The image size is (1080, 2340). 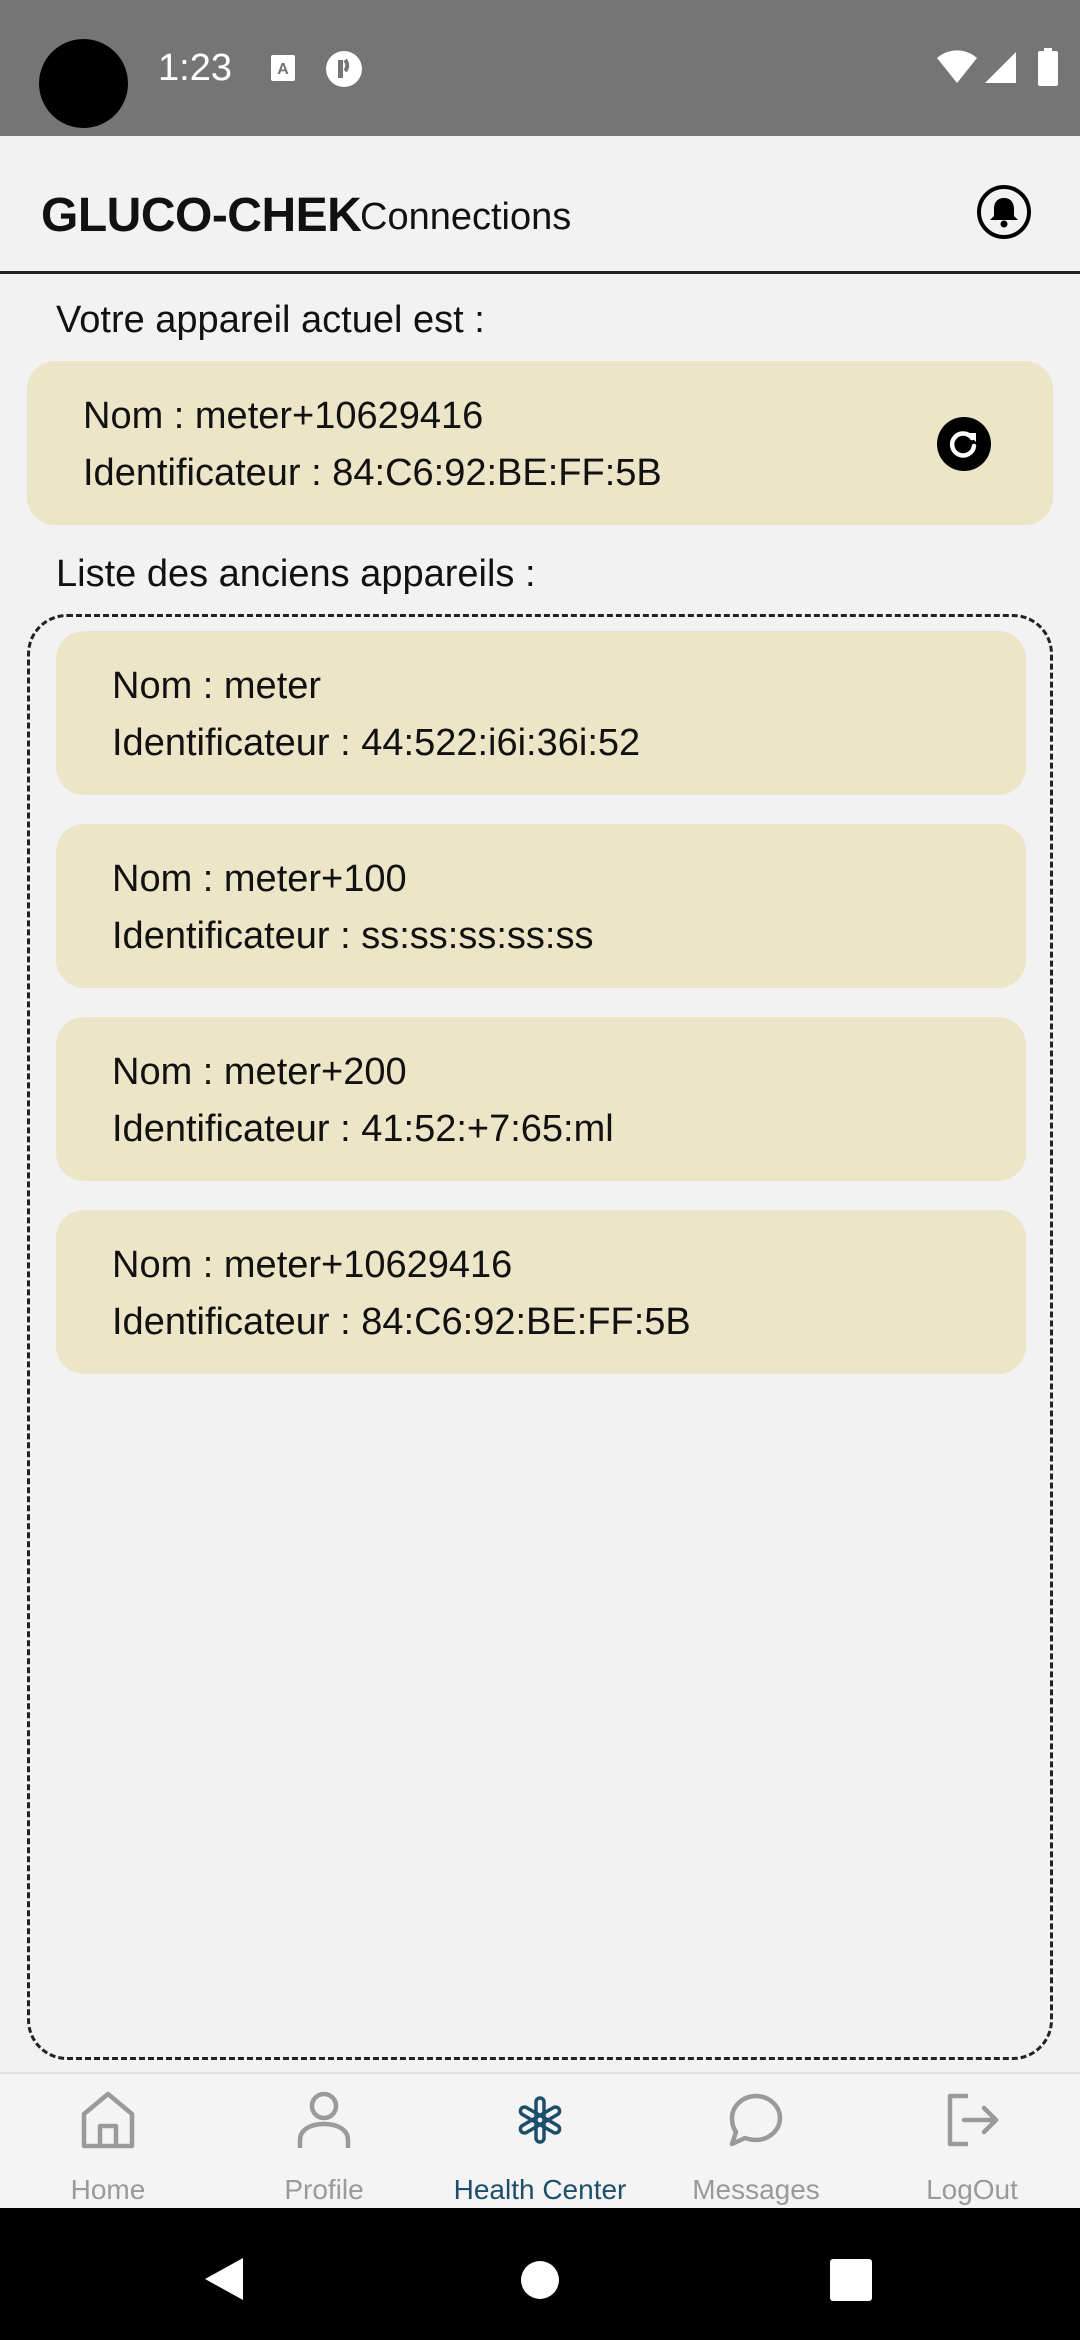 I want to click on svg-text: A, so click(x=283, y=69).